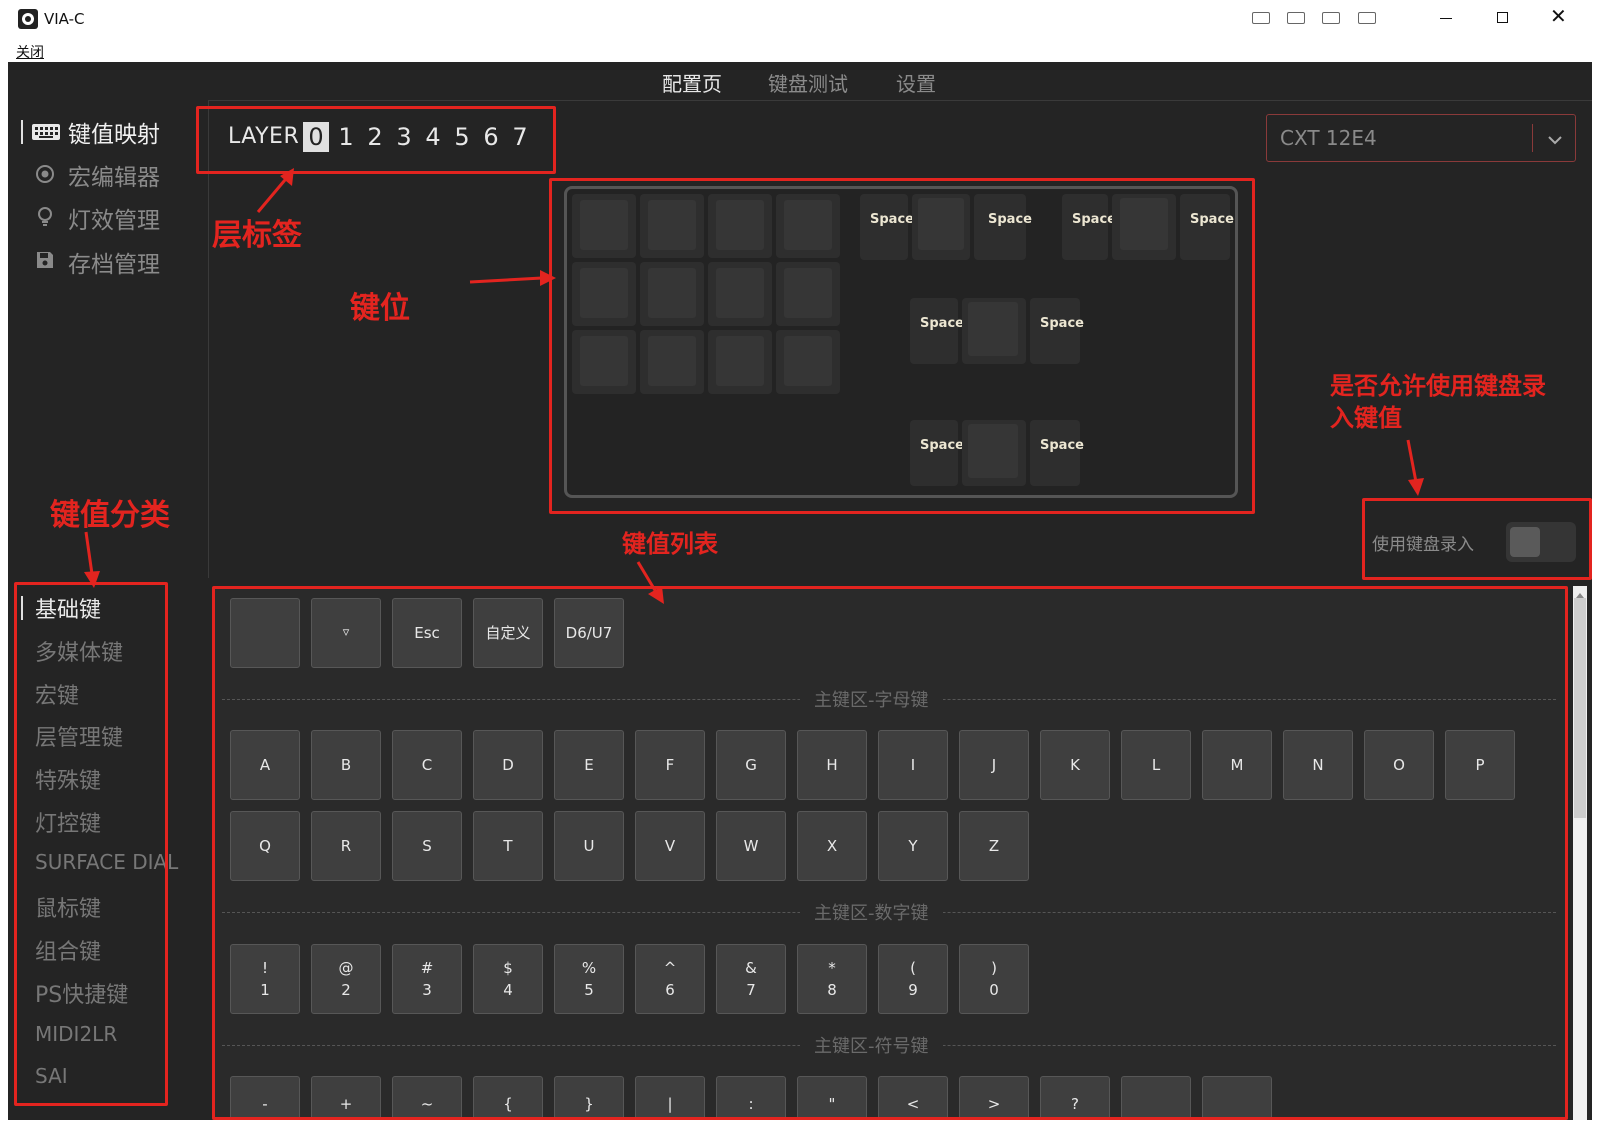 The height and width of the screenshot is (1127, 1600). What do you see at coordinates (64, 19) in the screenshot?
I see `window-title: VIA-C` at bounding box center [64, 19].